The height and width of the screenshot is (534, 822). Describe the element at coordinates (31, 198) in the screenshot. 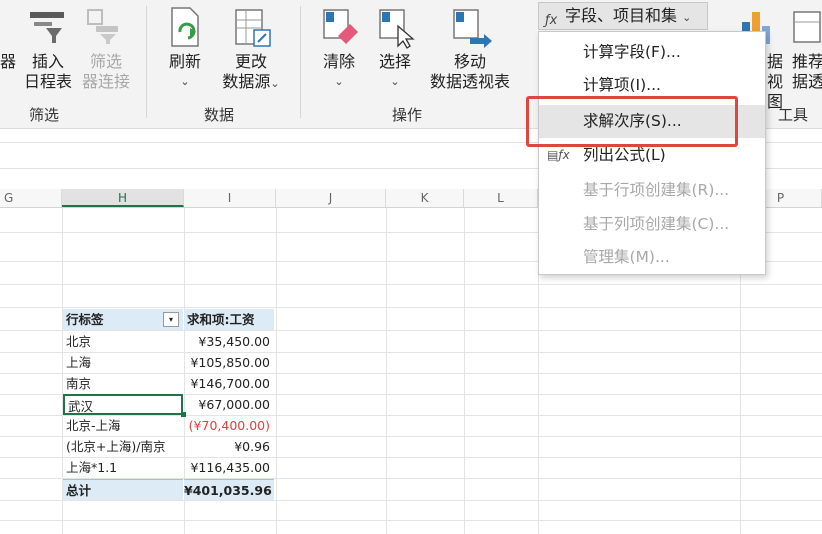

I see `column-header-g: G` at that location.